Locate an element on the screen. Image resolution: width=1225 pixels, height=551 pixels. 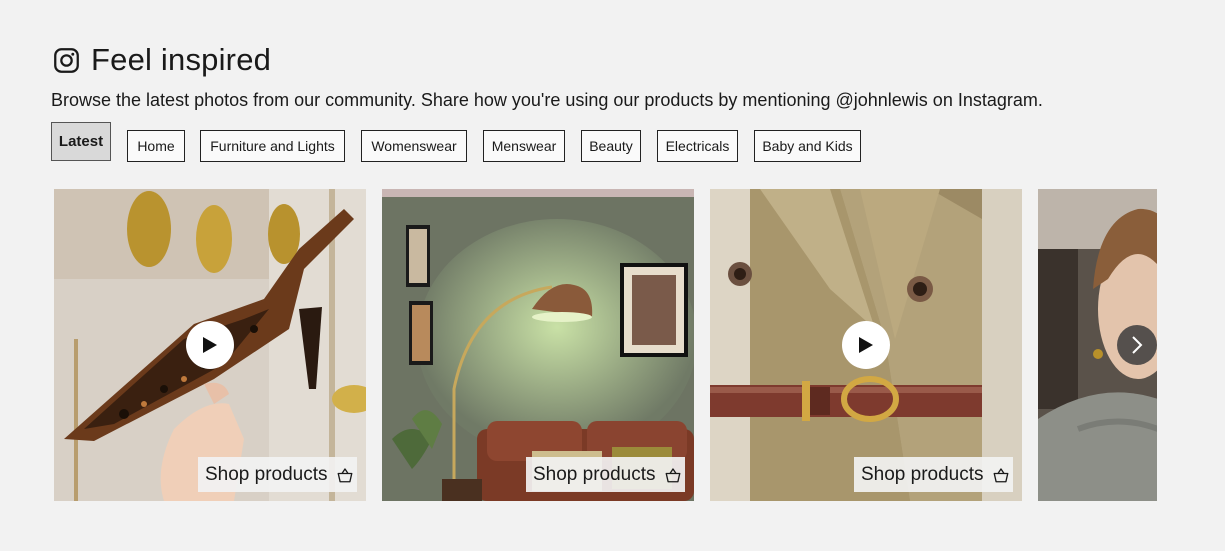
card-image-lamp is located at coordinates (538, 345).